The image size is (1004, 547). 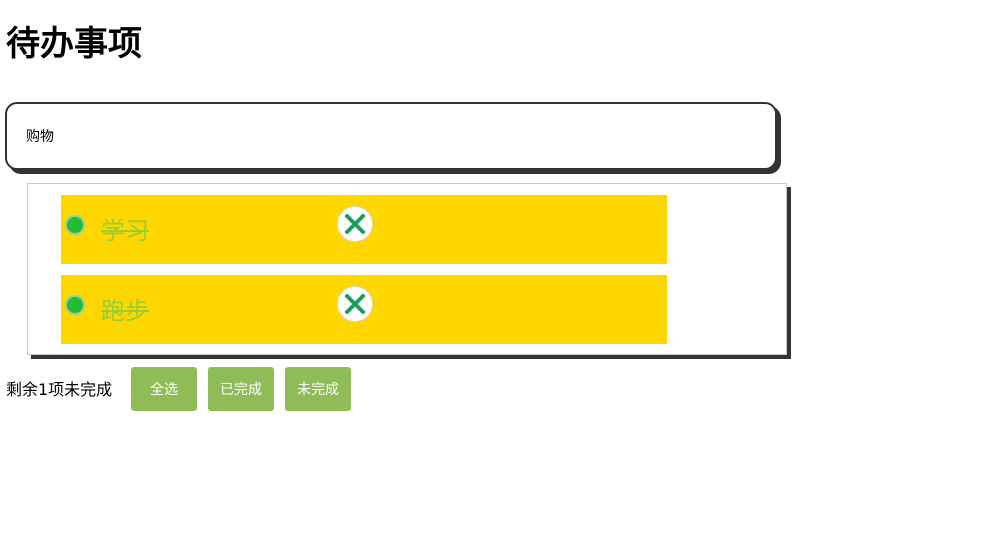 What do you see at coordinates (59, 389) in the screenshot?
I see `remaining-count-text: 剩余1项未完成` at bounding box center [59, 389].